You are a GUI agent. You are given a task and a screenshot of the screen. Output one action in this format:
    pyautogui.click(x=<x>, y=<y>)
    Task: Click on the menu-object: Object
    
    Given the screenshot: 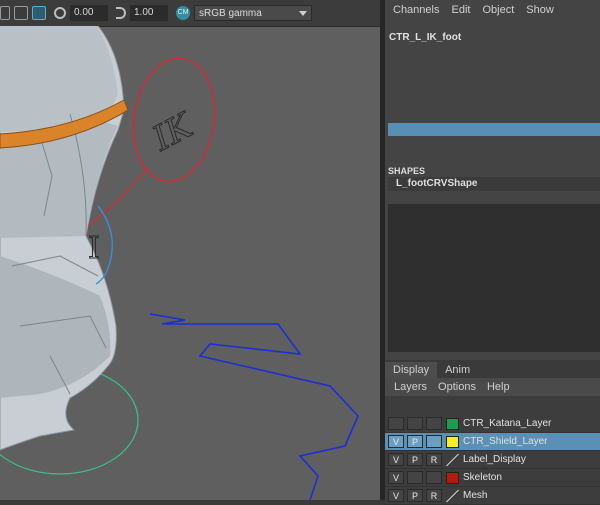 What is the action you would take?
    pyautogui.click(x=498, y=10)
    